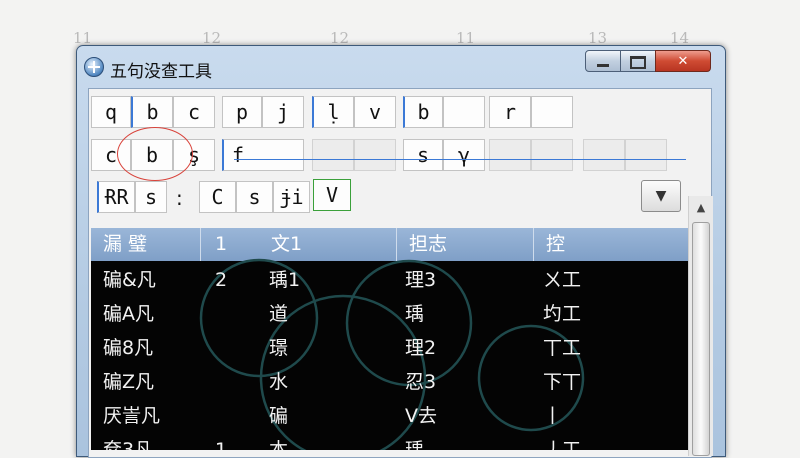 The height and width of the screenshot is (458, 800). What do you see at coordinates (389, 280) in the screenshot?
I see `table-row: 碥&凡 2 瑀1 理3 ㄨ工` at bounding box center [389, 280].